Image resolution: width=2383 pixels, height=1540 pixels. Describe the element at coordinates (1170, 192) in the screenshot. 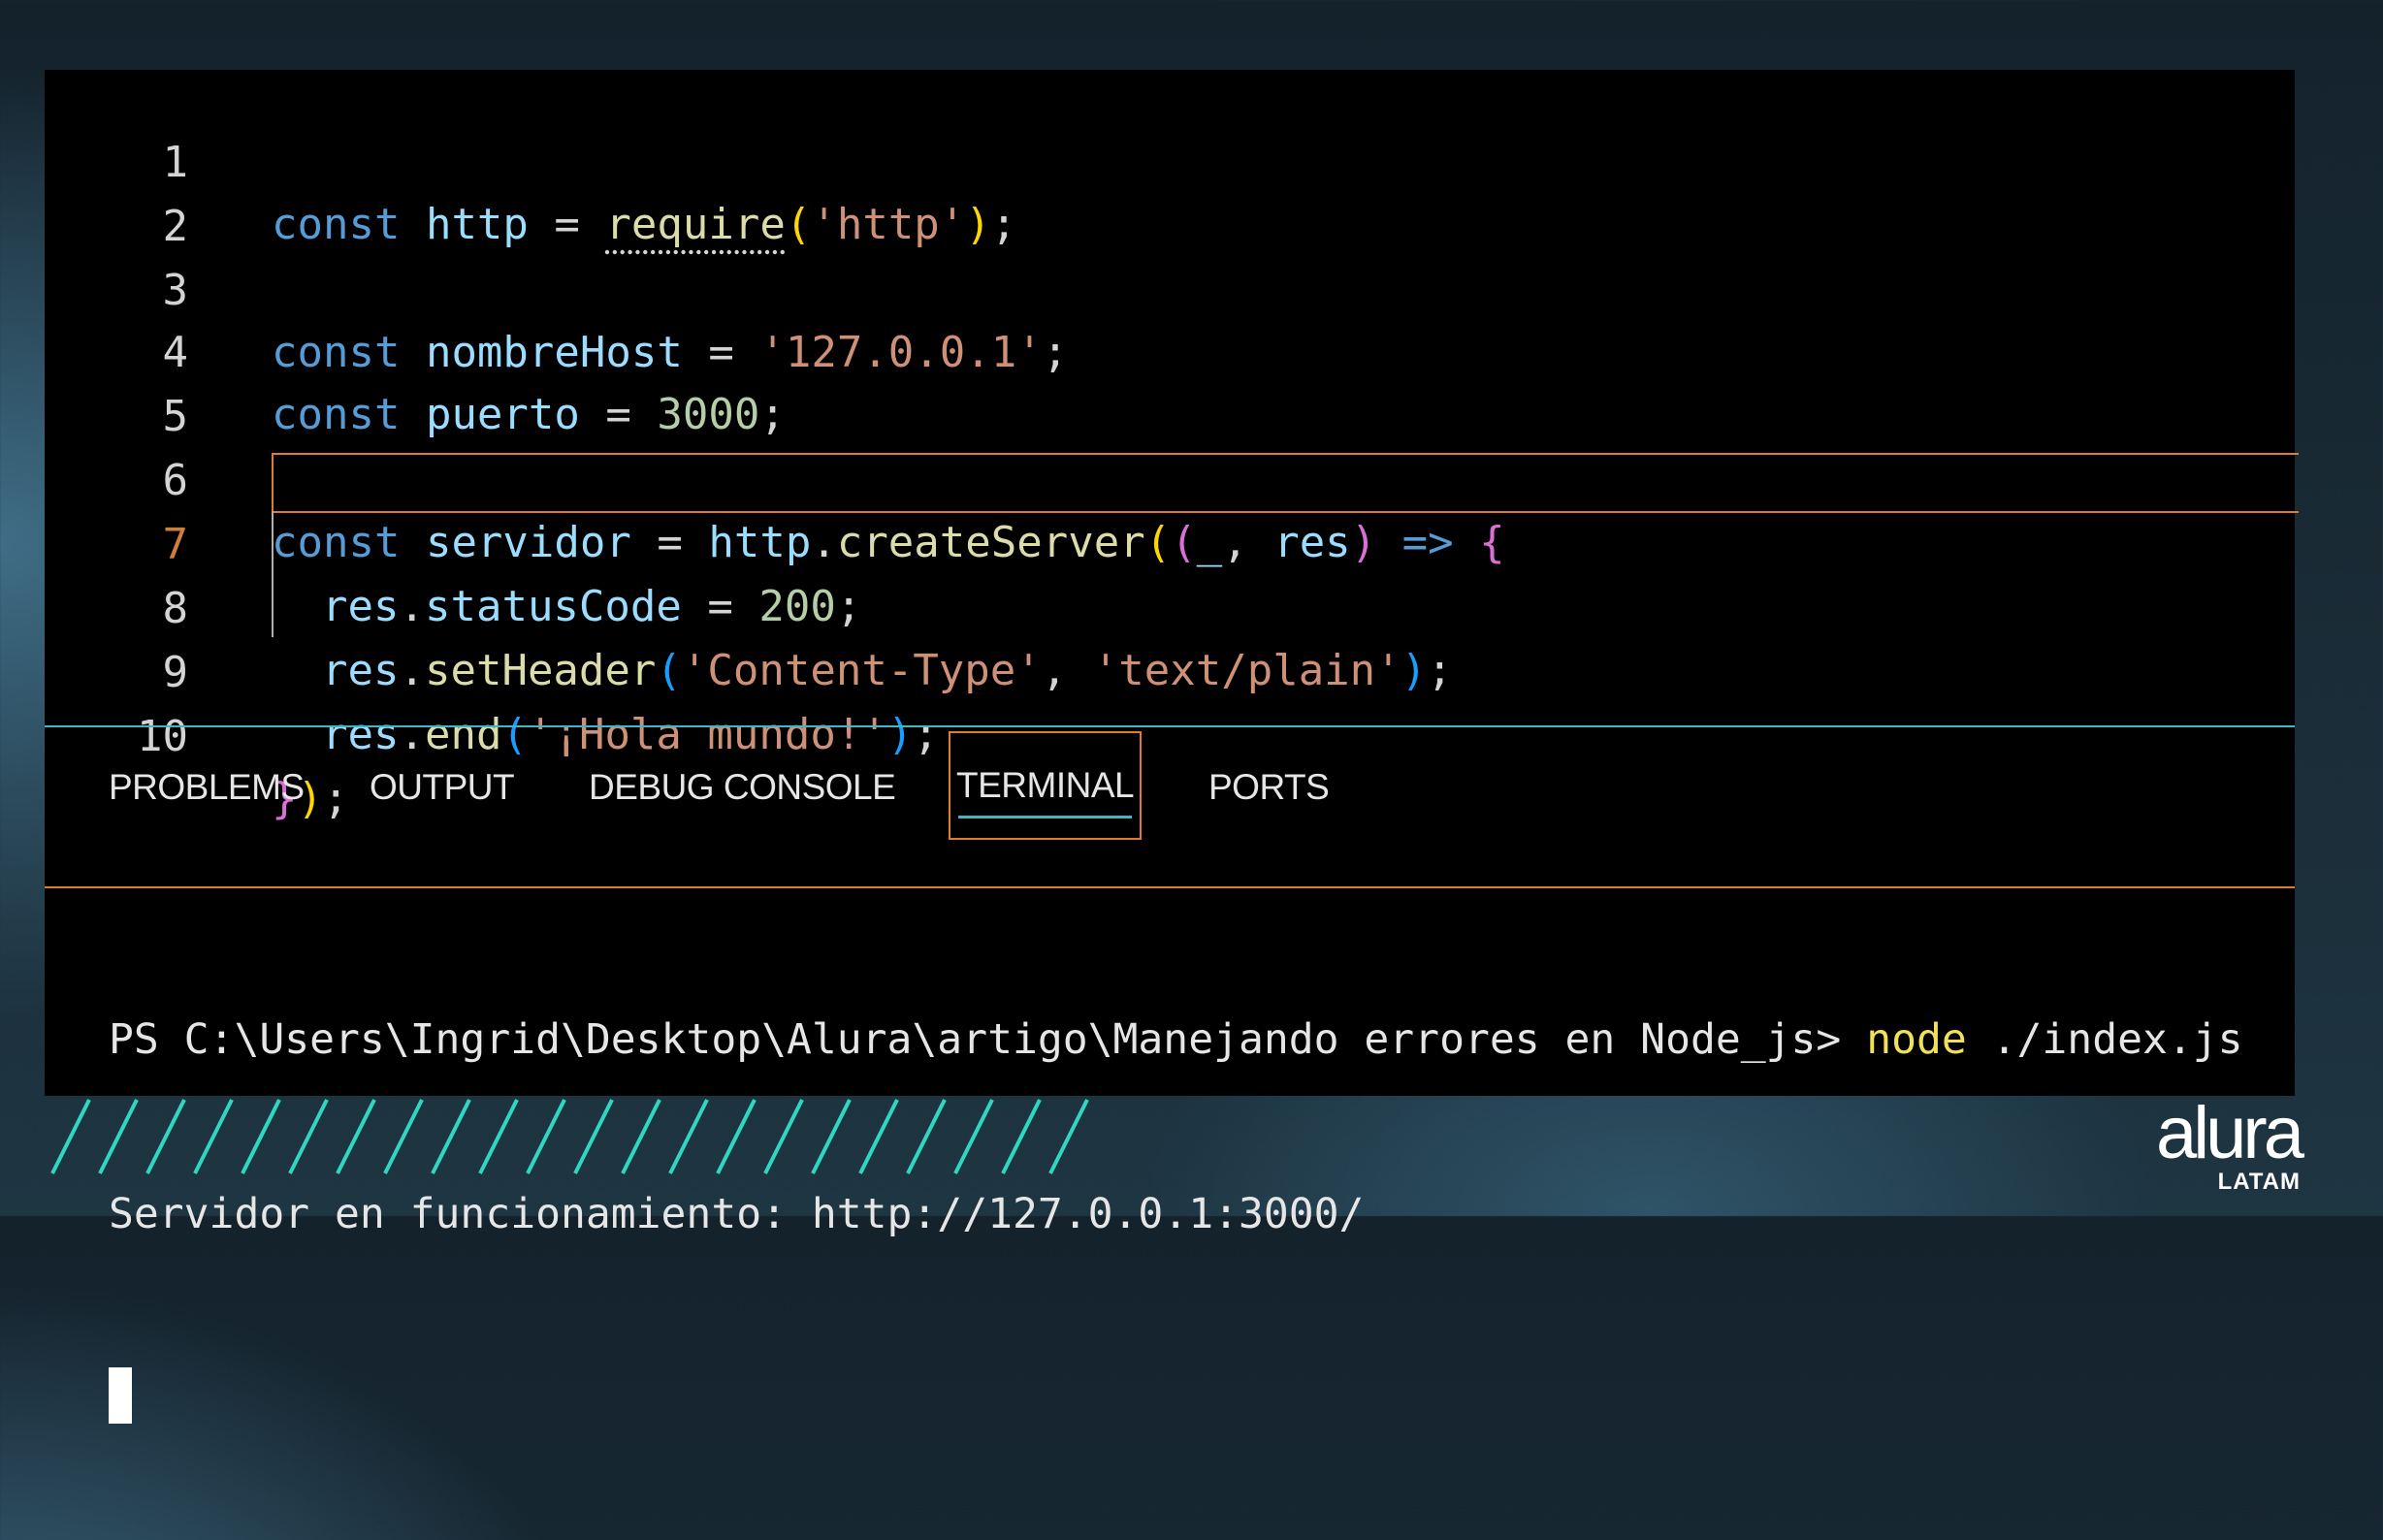

I see `code-line: 2` at that location.